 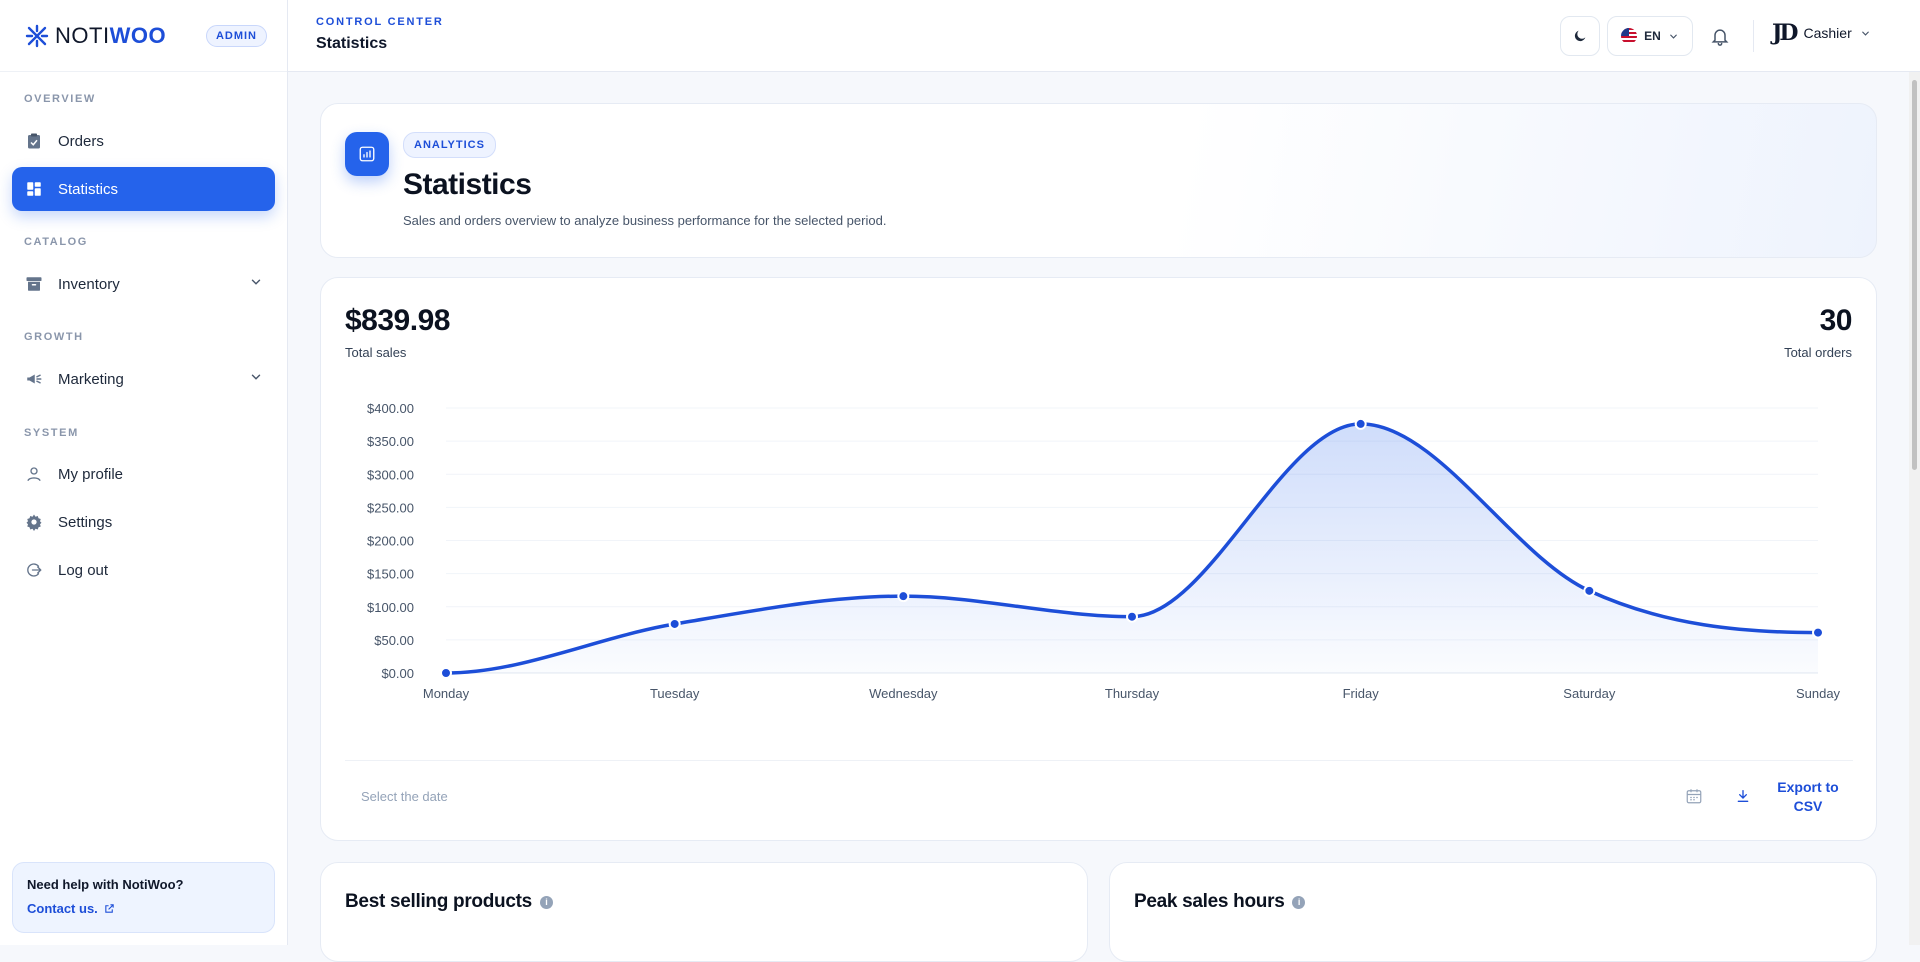 What do you see at coordinates (1493, 912) in the screenshot?
I see `peak-sales-hours-card: Peak sales hours i` at bounding box center [1493, 912].